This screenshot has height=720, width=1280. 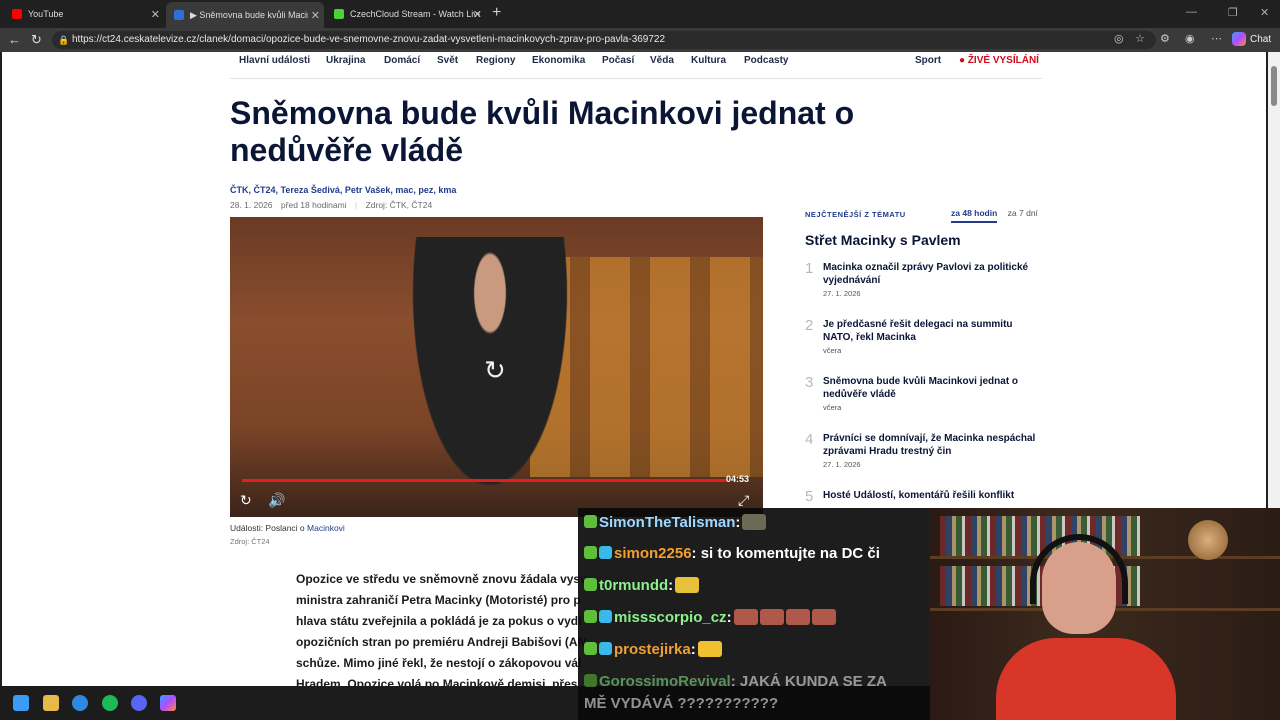 What do you see at coordinates (276, 500) in the screenshot?
I see `volume-icon: 🔊` at bounding box center [276, 500].